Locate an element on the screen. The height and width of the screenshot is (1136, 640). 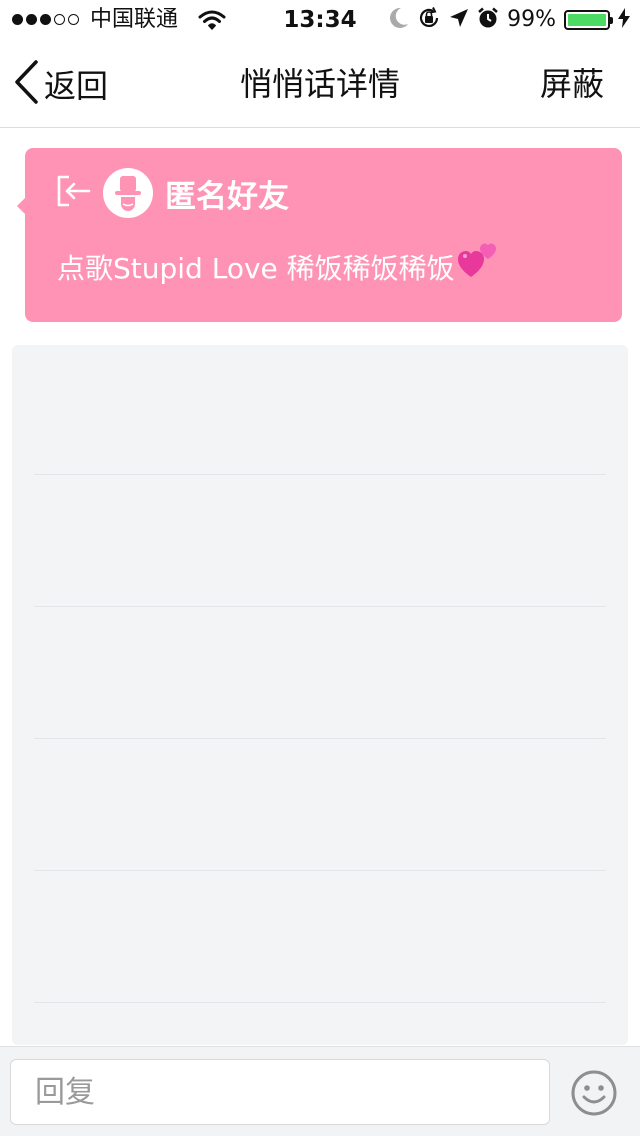
battery-level-fill is located at coordinates (587, 20).